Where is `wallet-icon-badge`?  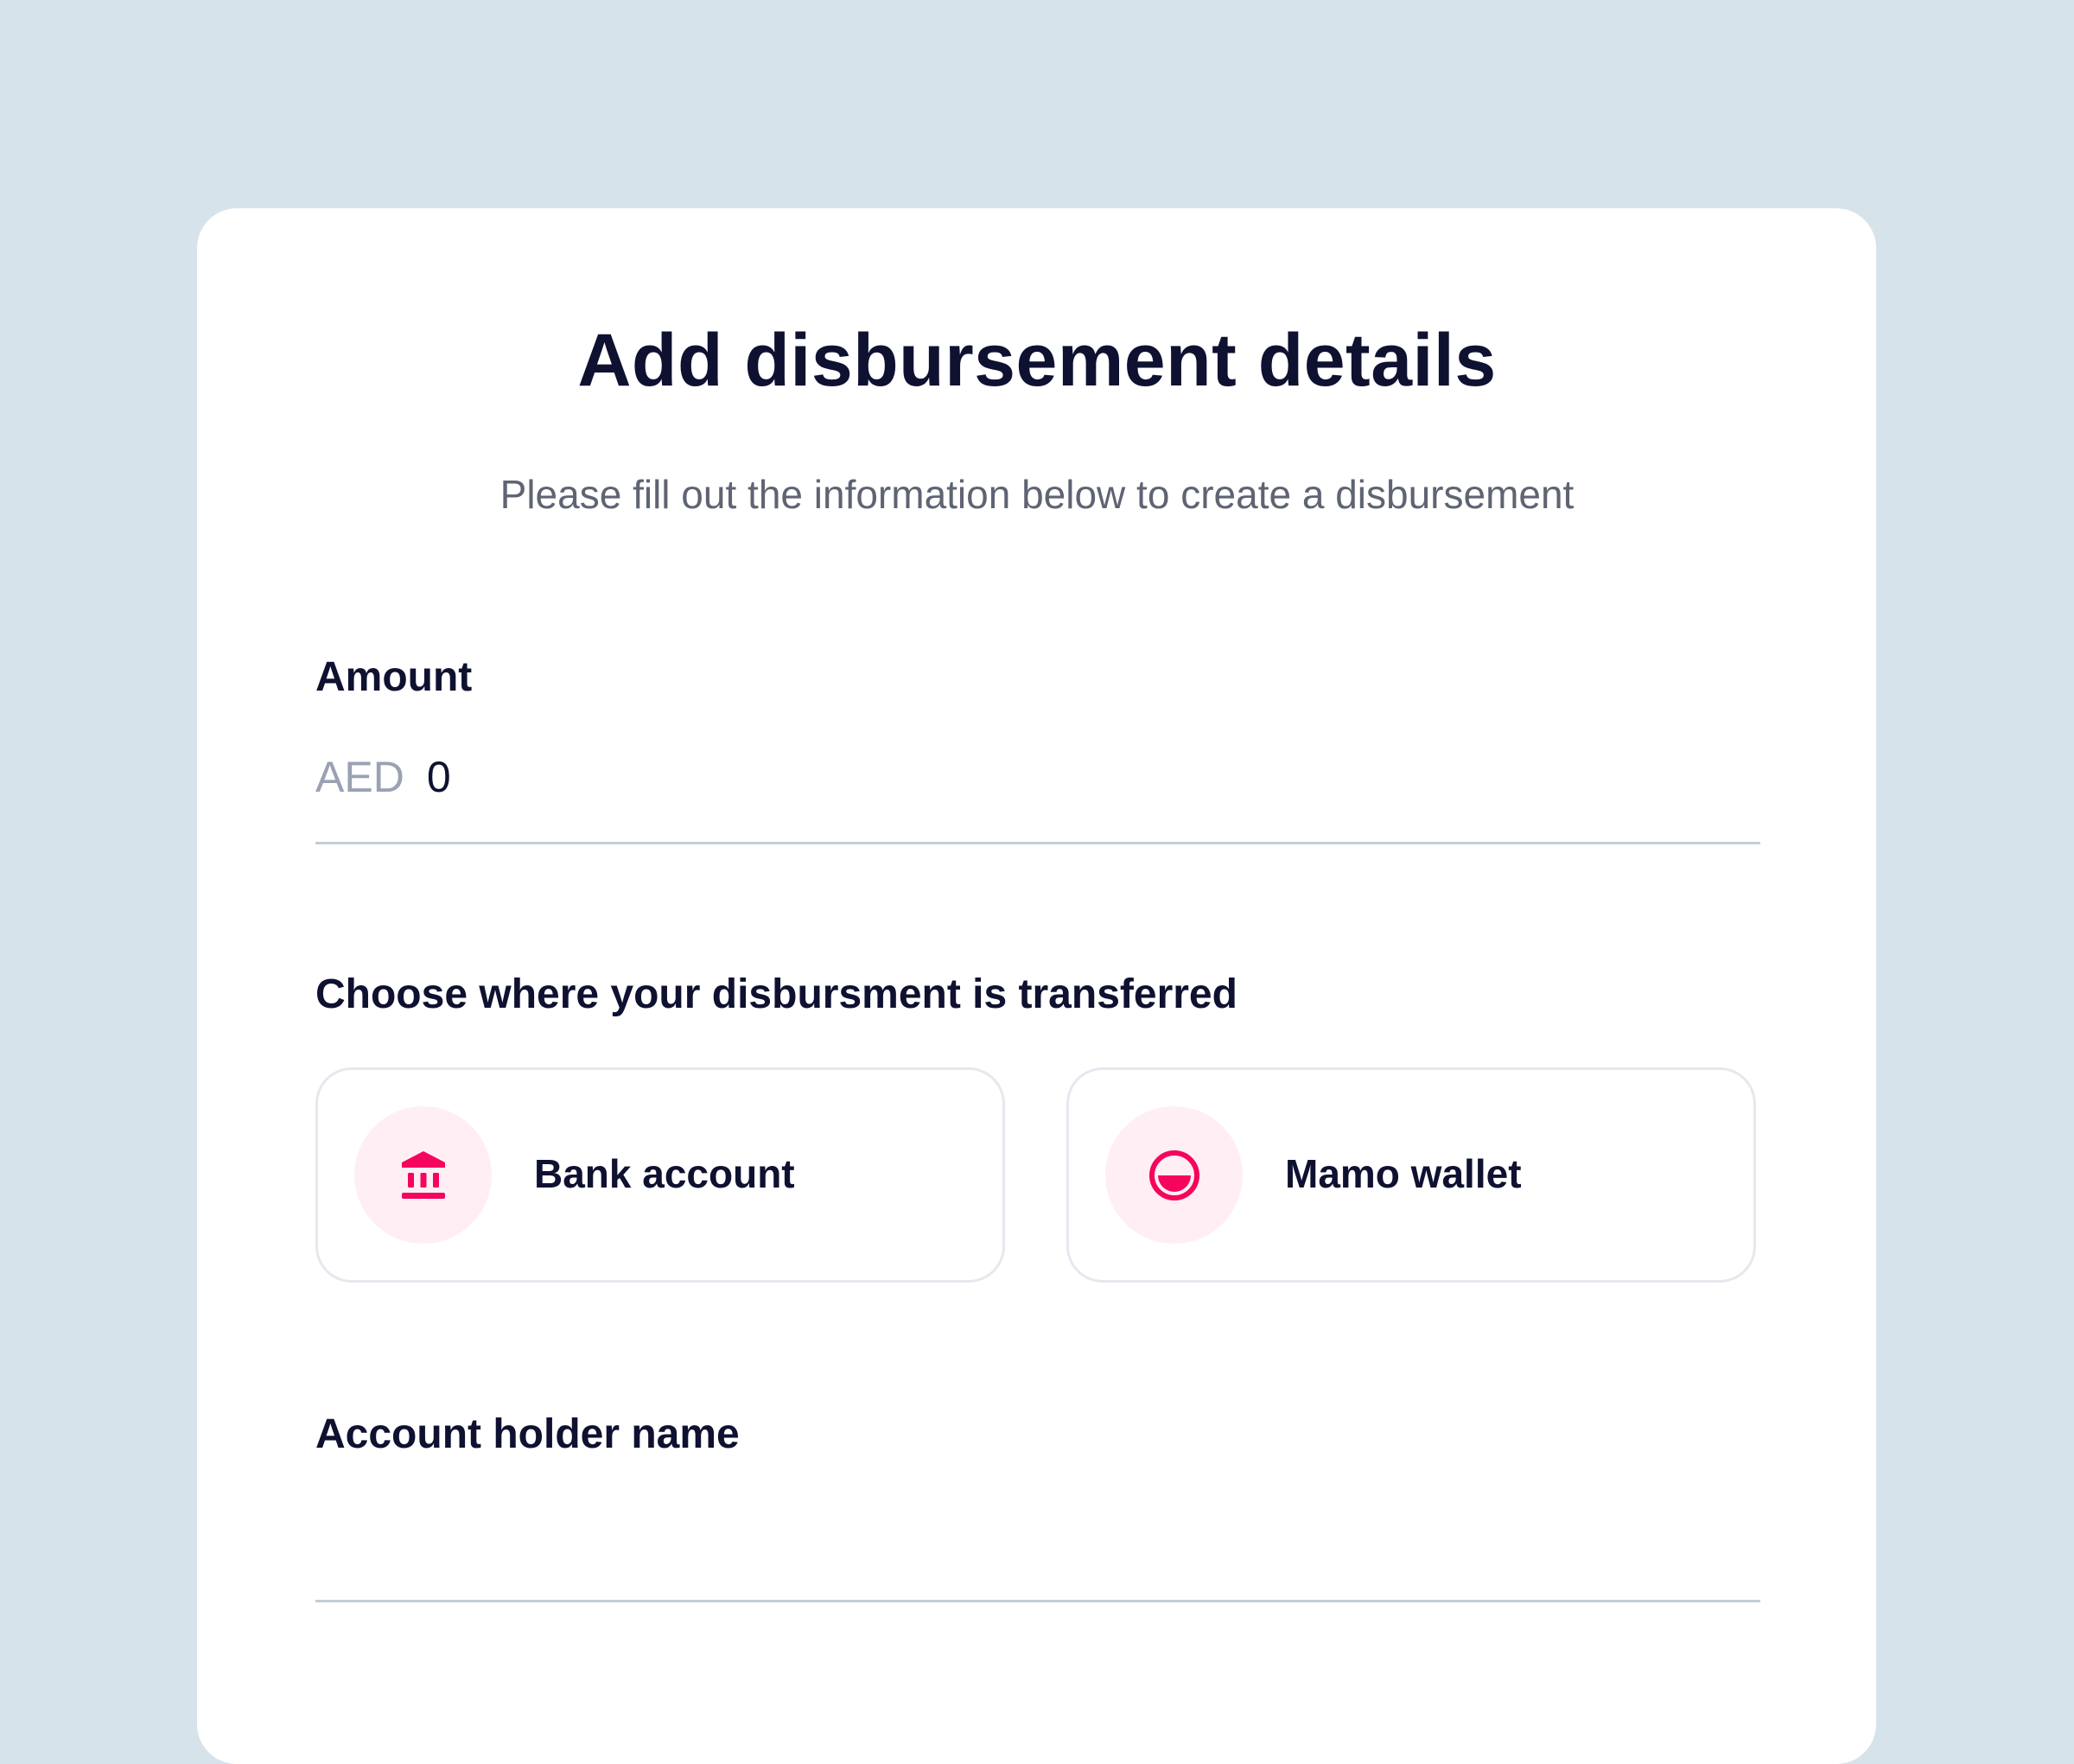 wallet-icon-badge is located at coordinates (1174, 1175).